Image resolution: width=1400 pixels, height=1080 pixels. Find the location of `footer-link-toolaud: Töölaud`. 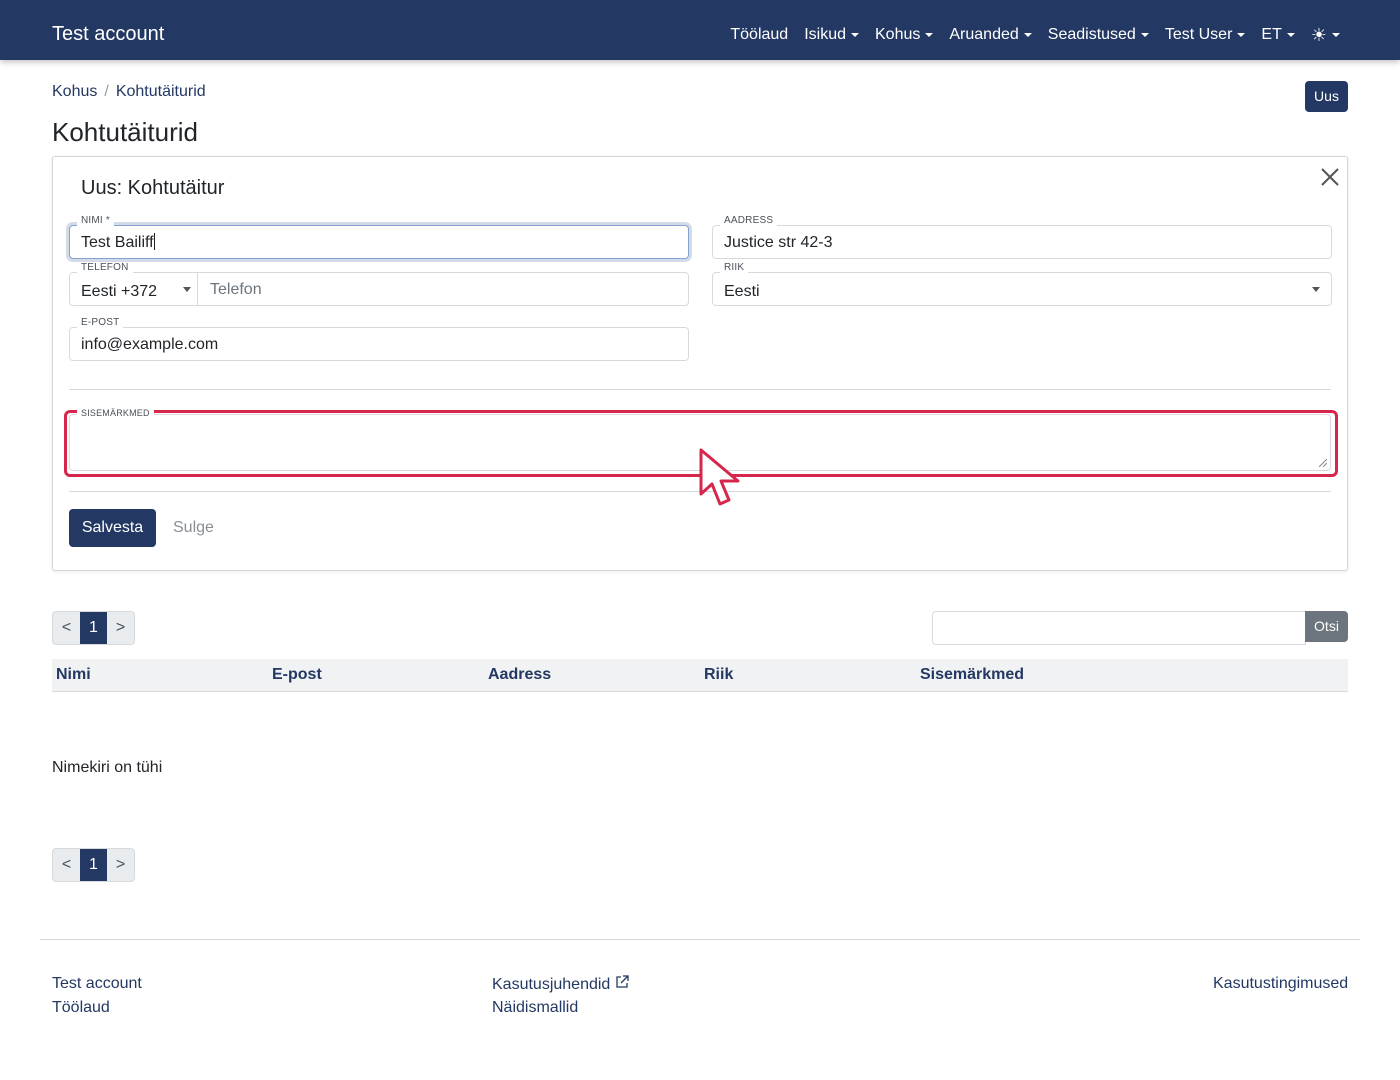

footer-link-toolaud: Töölaud is located at coordinates (81, 1008).